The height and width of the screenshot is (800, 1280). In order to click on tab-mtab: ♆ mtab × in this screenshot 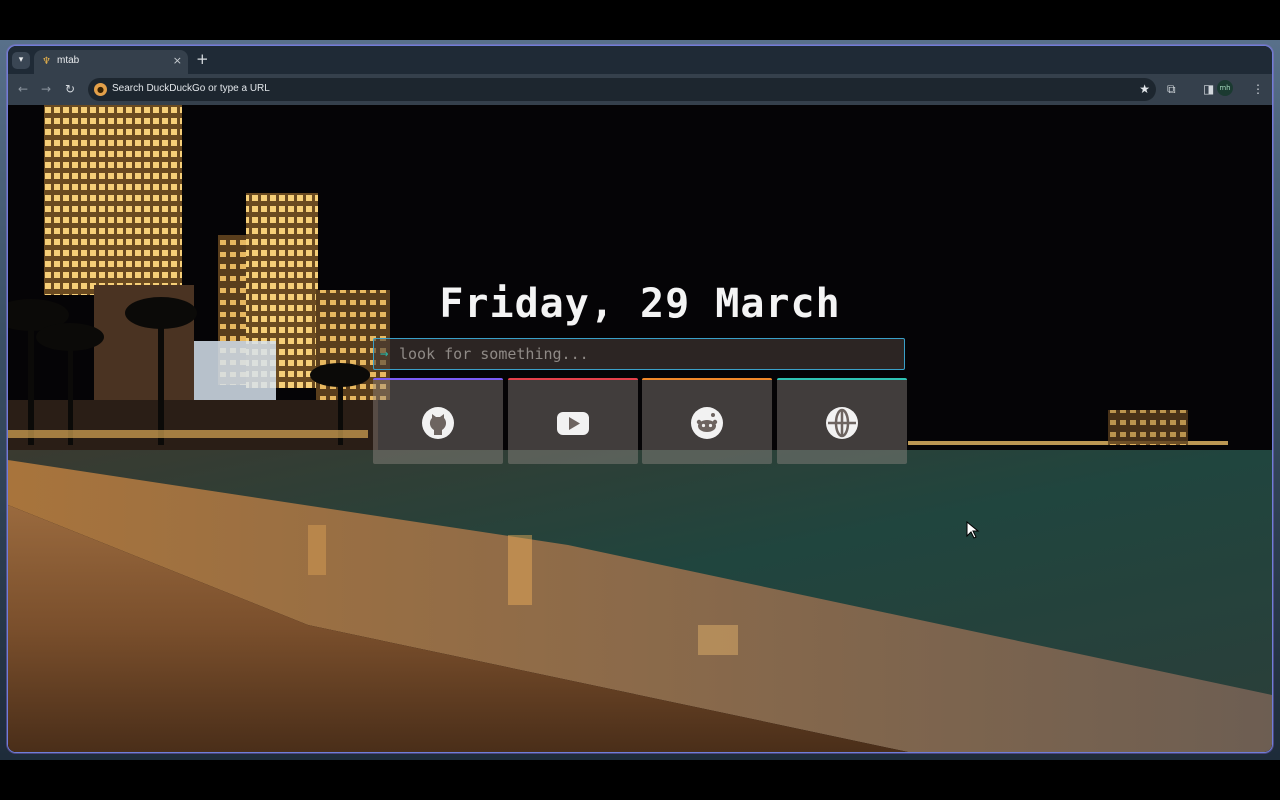, I will do `click(111, 62)`.